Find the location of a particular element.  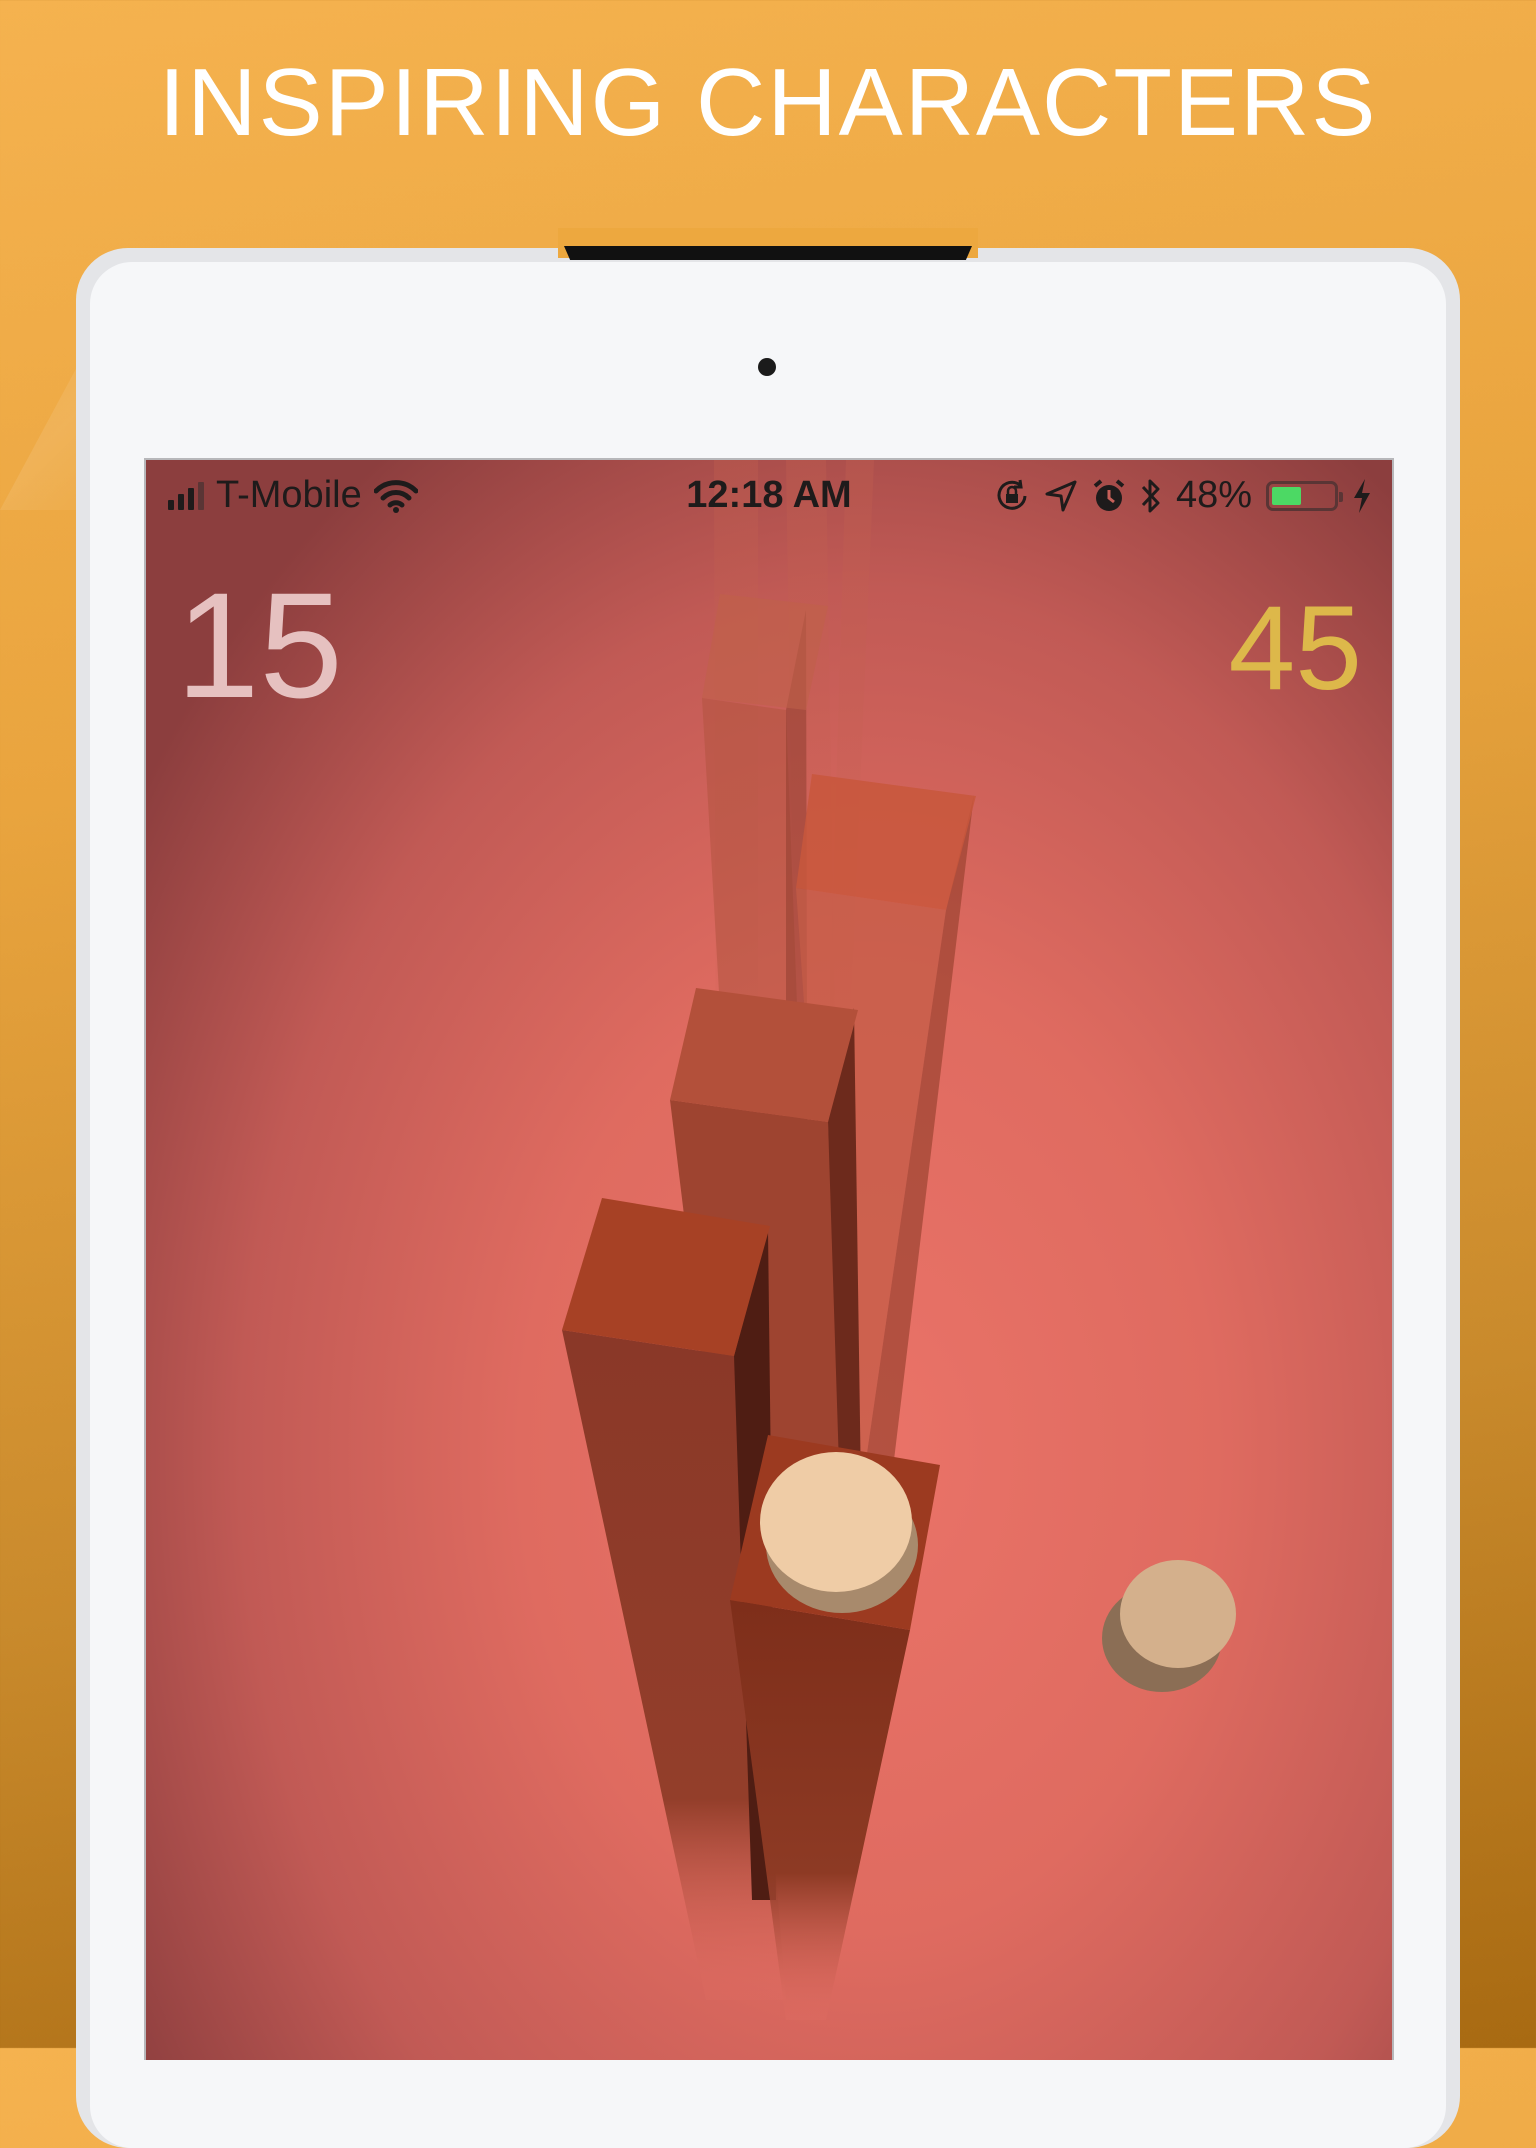

front-camera is located at coordinates (767, 367).